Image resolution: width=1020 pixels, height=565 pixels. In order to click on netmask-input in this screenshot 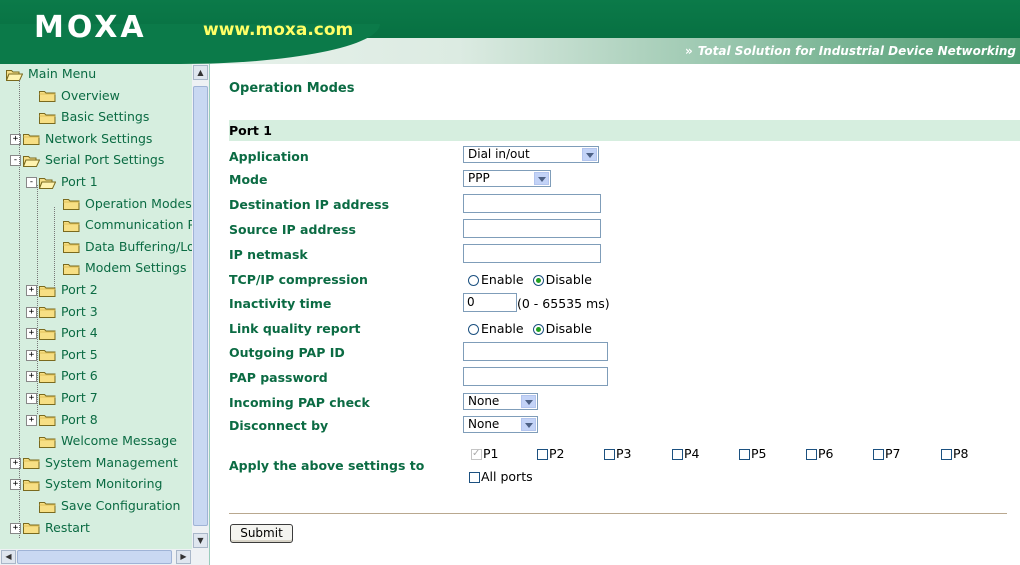, I will do `click(532, 253)`.